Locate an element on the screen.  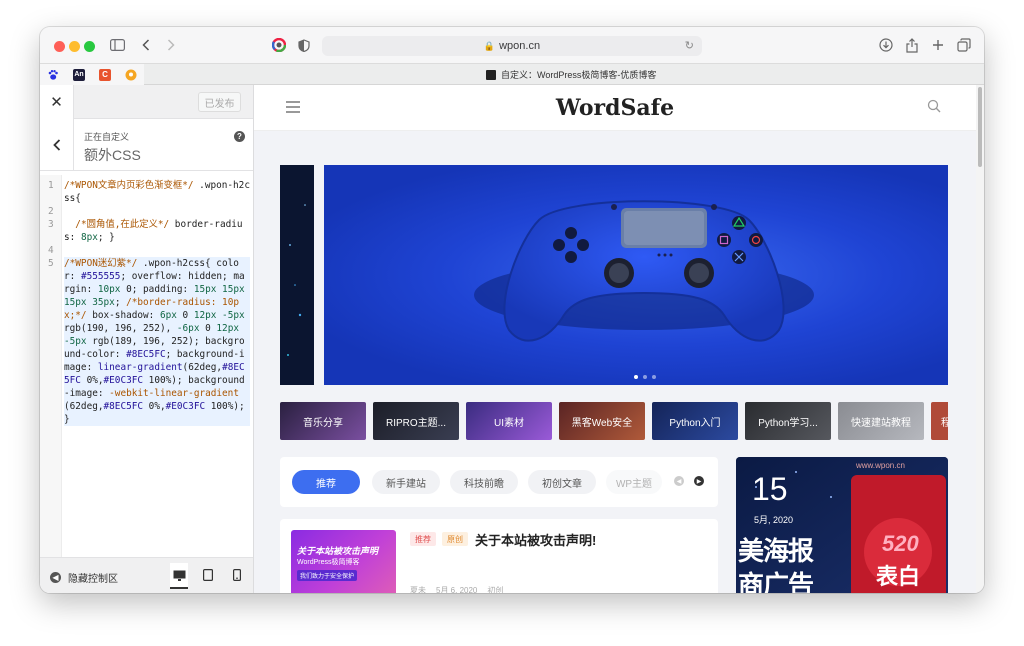
sidebar-toggle-icon is located at coordinates (117, 45).